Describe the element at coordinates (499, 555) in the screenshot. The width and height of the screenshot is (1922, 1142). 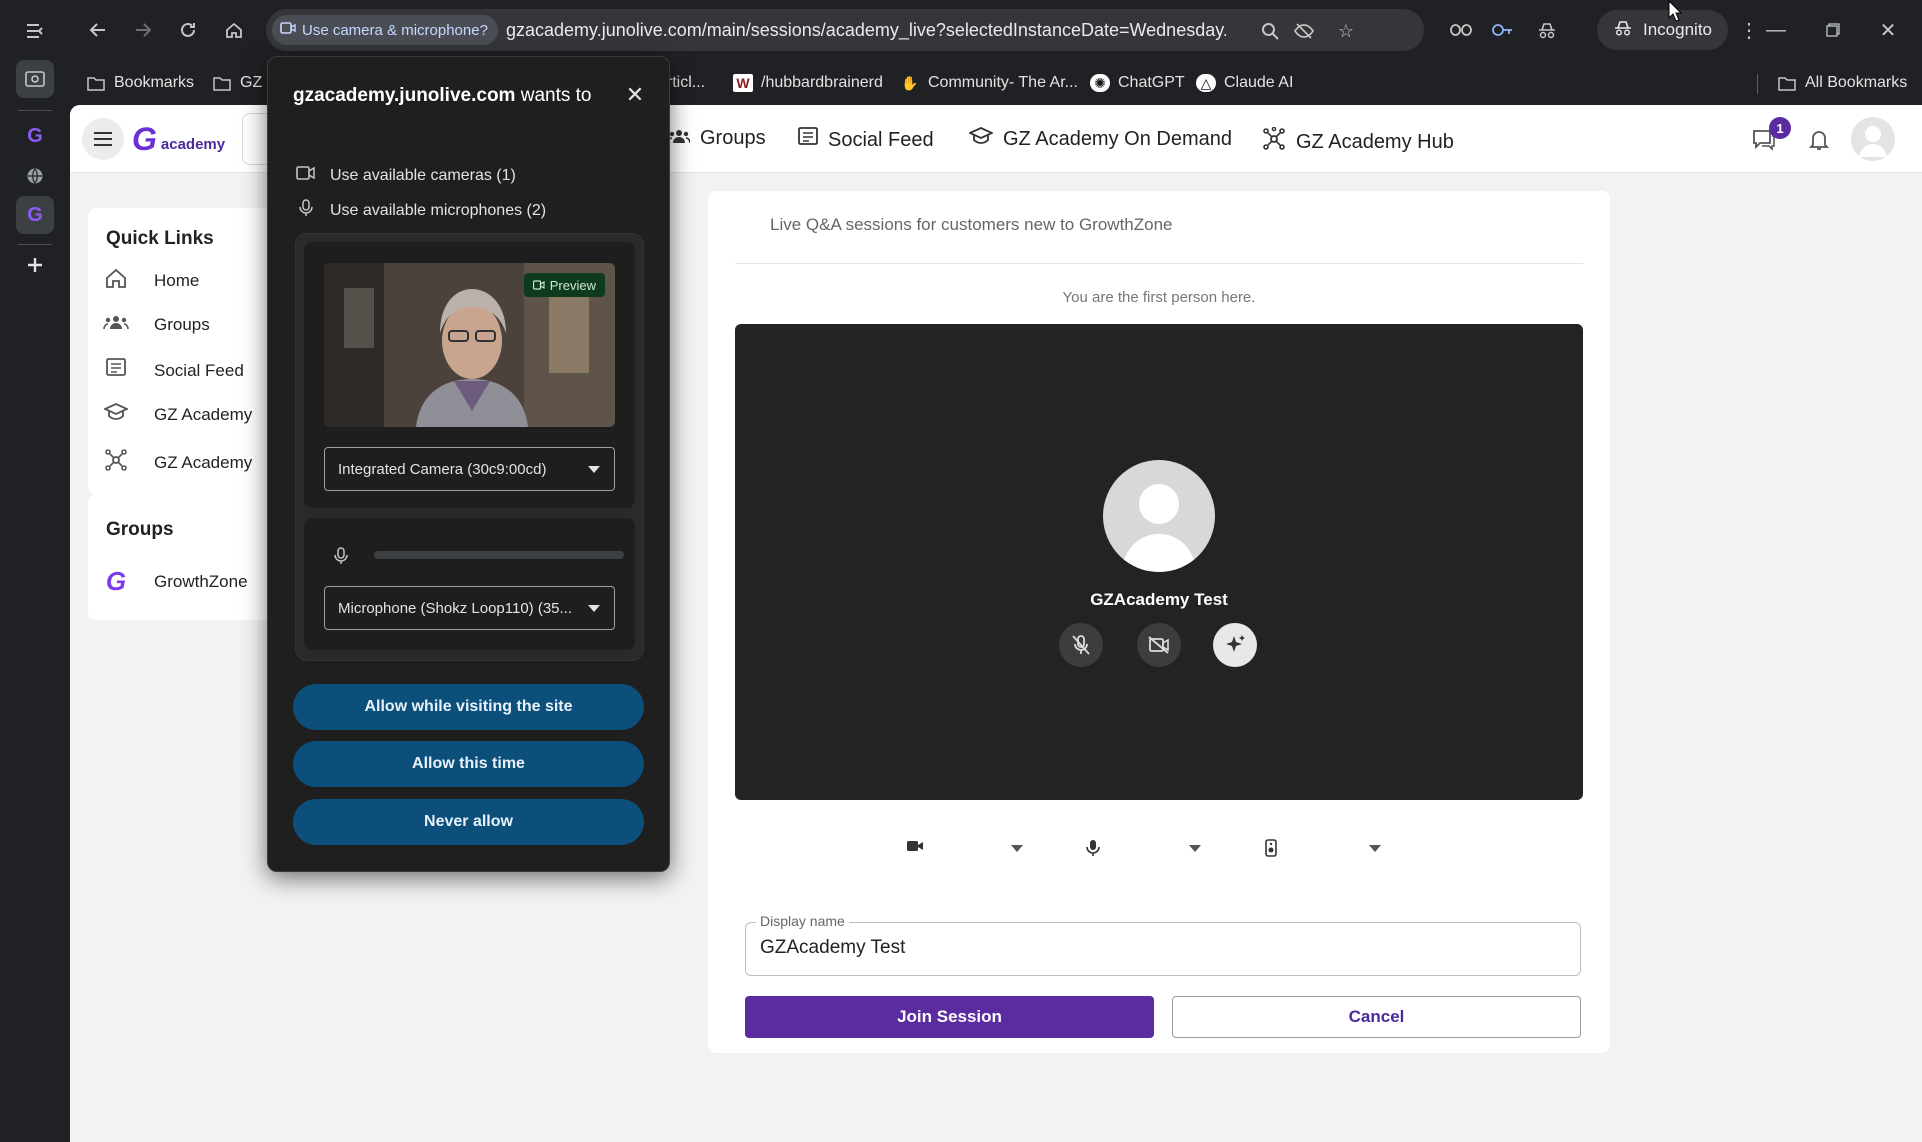
I see `mic-level-bar` at that location.